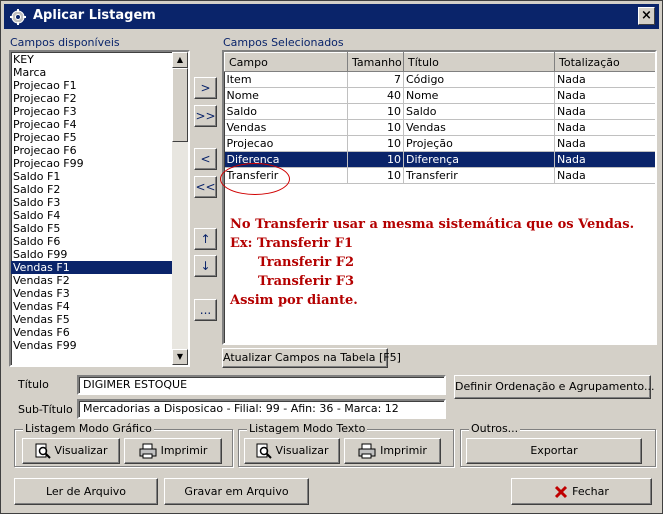 The width and height of the screenshot is (663, 514). What do you see at coordinates (99, 228) in the screenshot?
I see `available-field-item: Saldo F5` at bounding box center [99, 228].